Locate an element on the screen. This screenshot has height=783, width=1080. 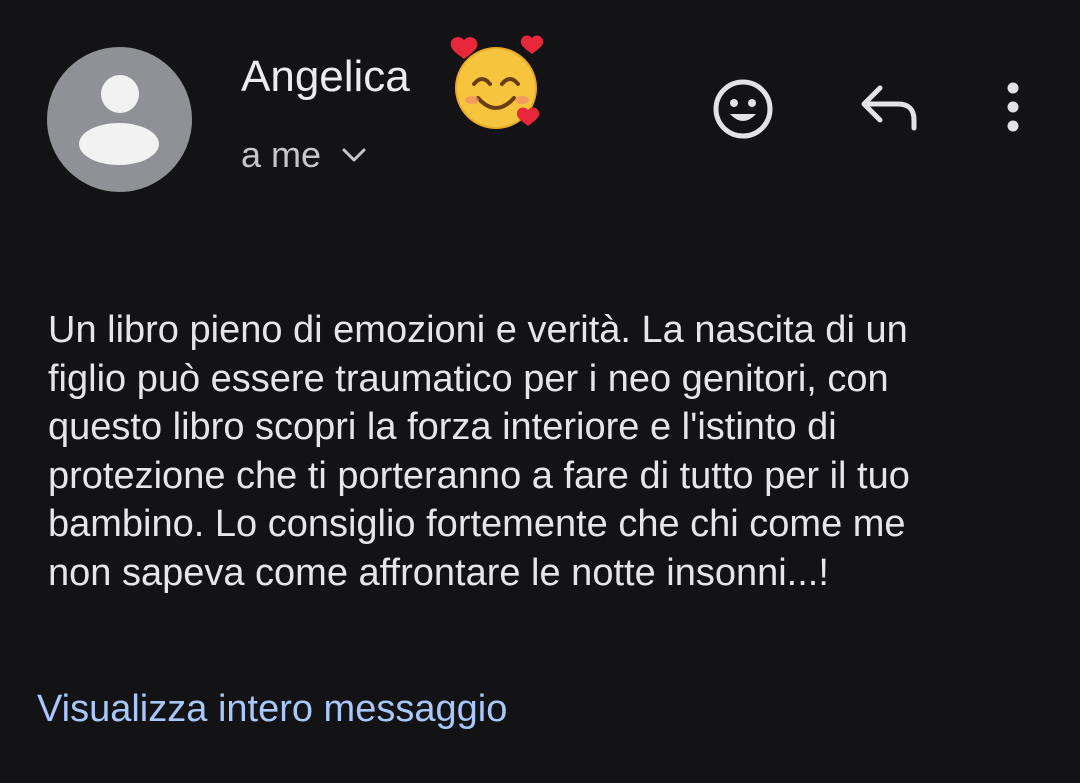
reply-icon is located at coordinates (889, 108).